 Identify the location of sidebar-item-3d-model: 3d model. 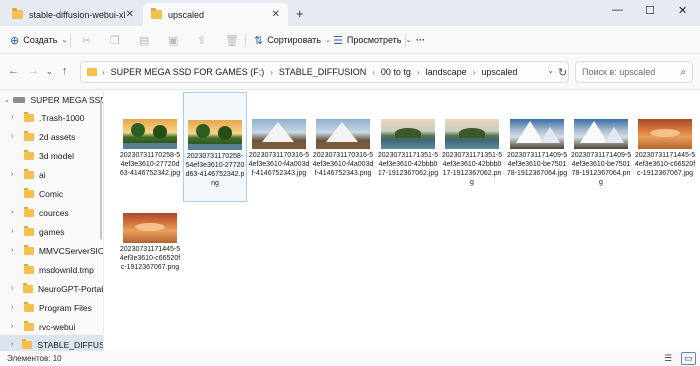
(51, 155).